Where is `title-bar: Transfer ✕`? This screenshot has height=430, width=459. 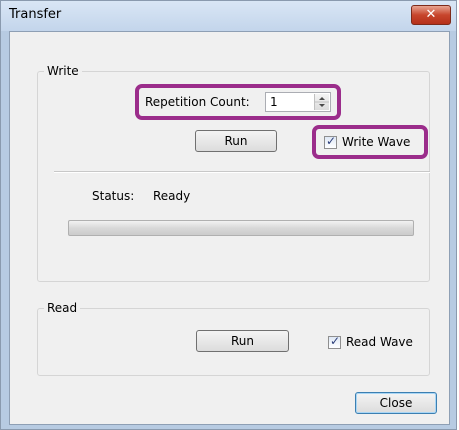 title-bar: Transfer ✕ is located at coordinates (228, 16).